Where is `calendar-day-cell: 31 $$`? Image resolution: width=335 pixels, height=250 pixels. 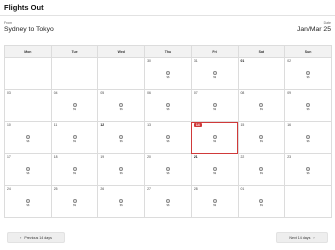 calendar-day-cell: 31 $$ is located at coordinates (214, 73).